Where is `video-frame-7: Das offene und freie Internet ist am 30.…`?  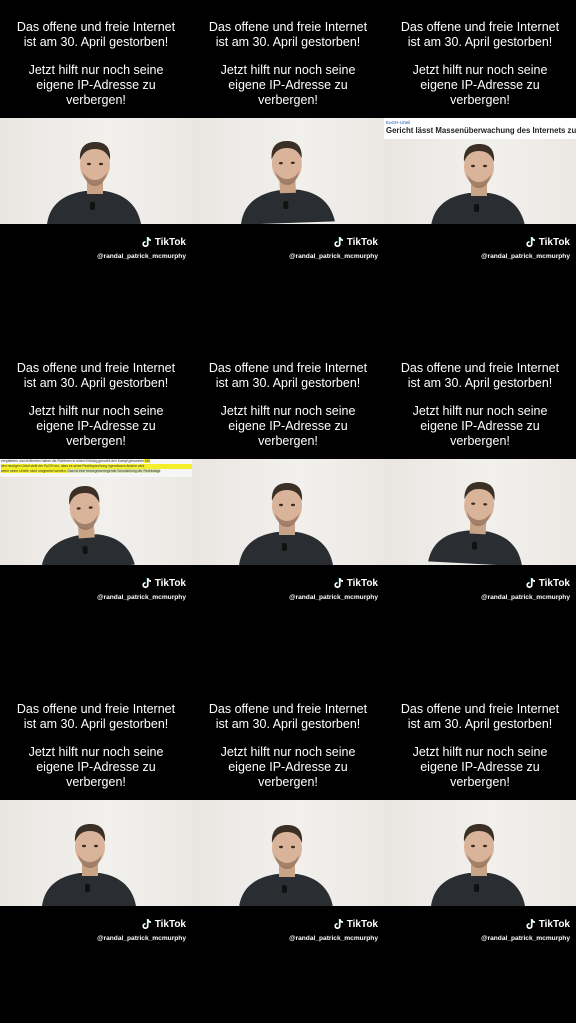
video-frame-7: Das offene und freie Internet ist am 30.… is located at coordinates (96, 852).